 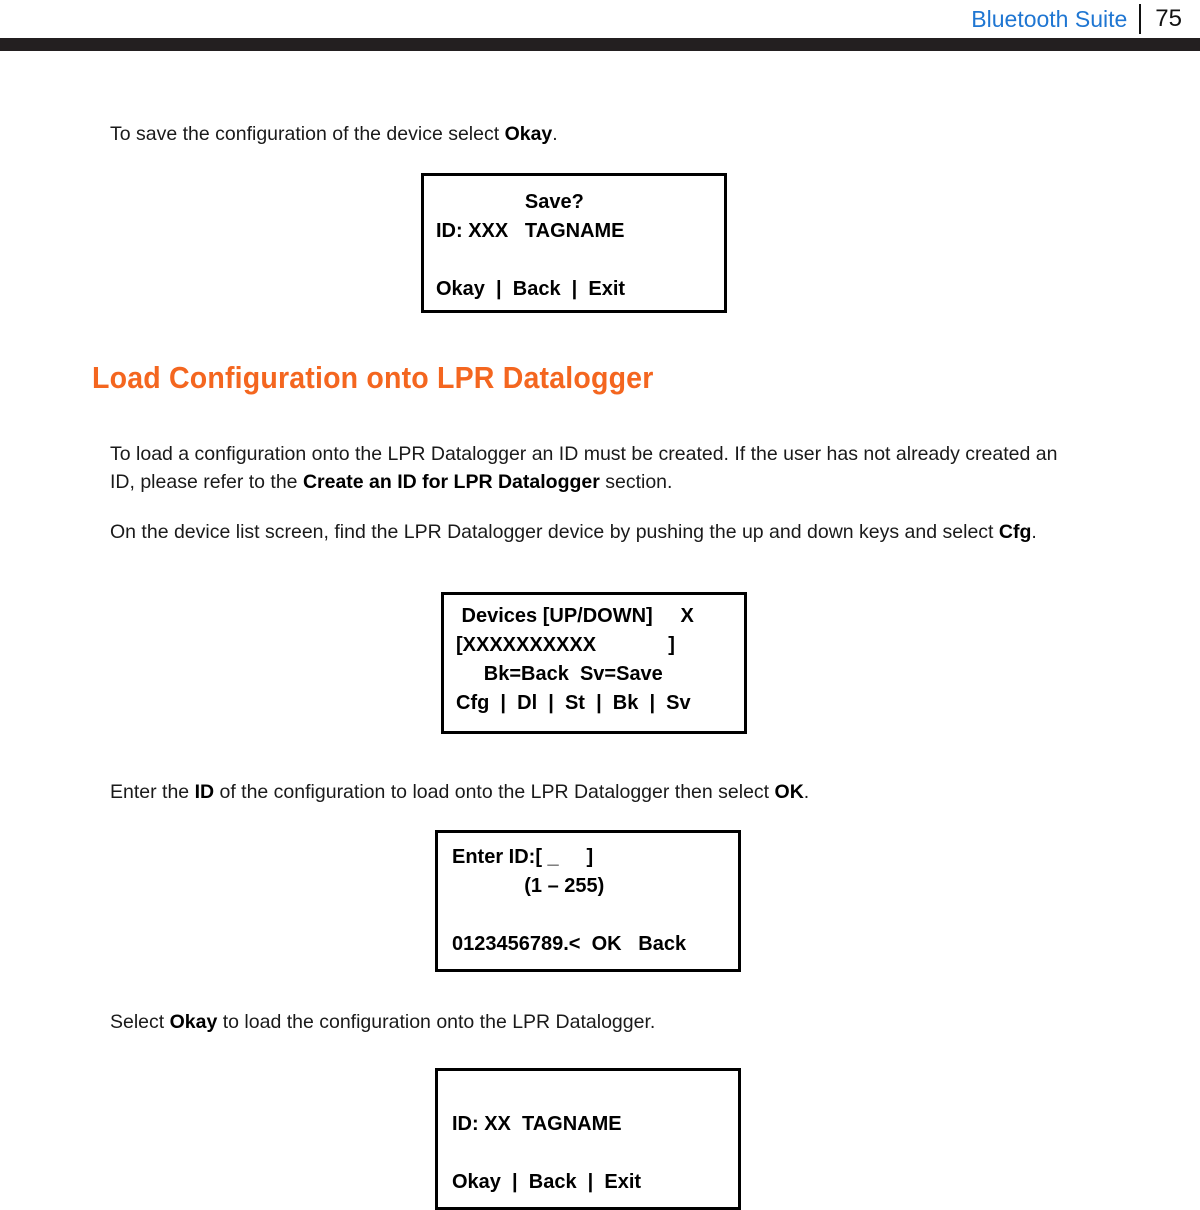 I want to click on document-title: Bluetooth Suite, so click(x=1049, y=18).